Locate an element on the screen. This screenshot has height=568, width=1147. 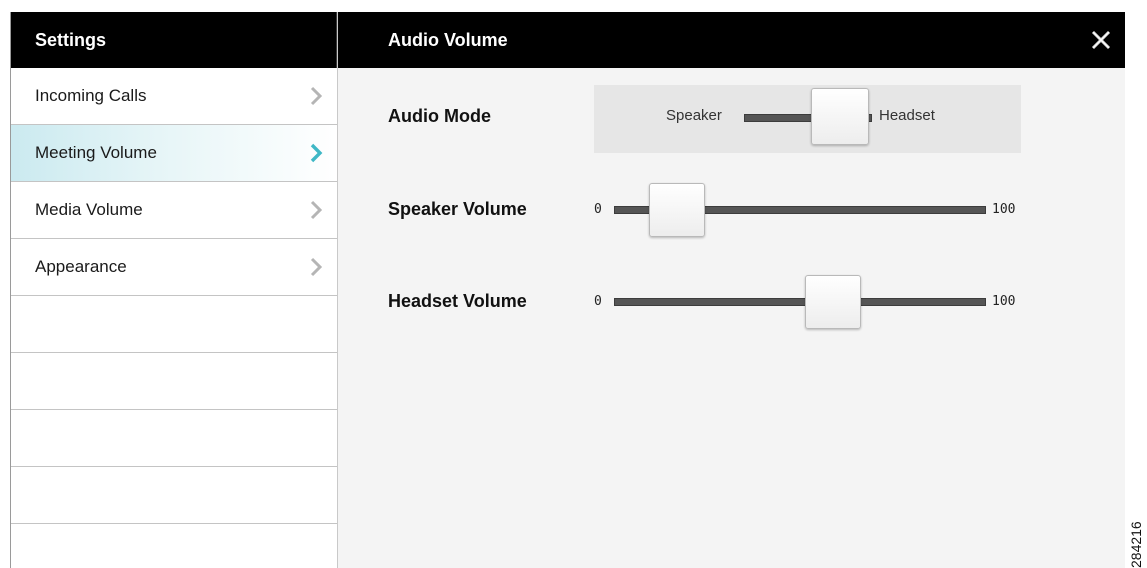
headset-volume-slider: 0 100 is located at coordinates (809, 302).